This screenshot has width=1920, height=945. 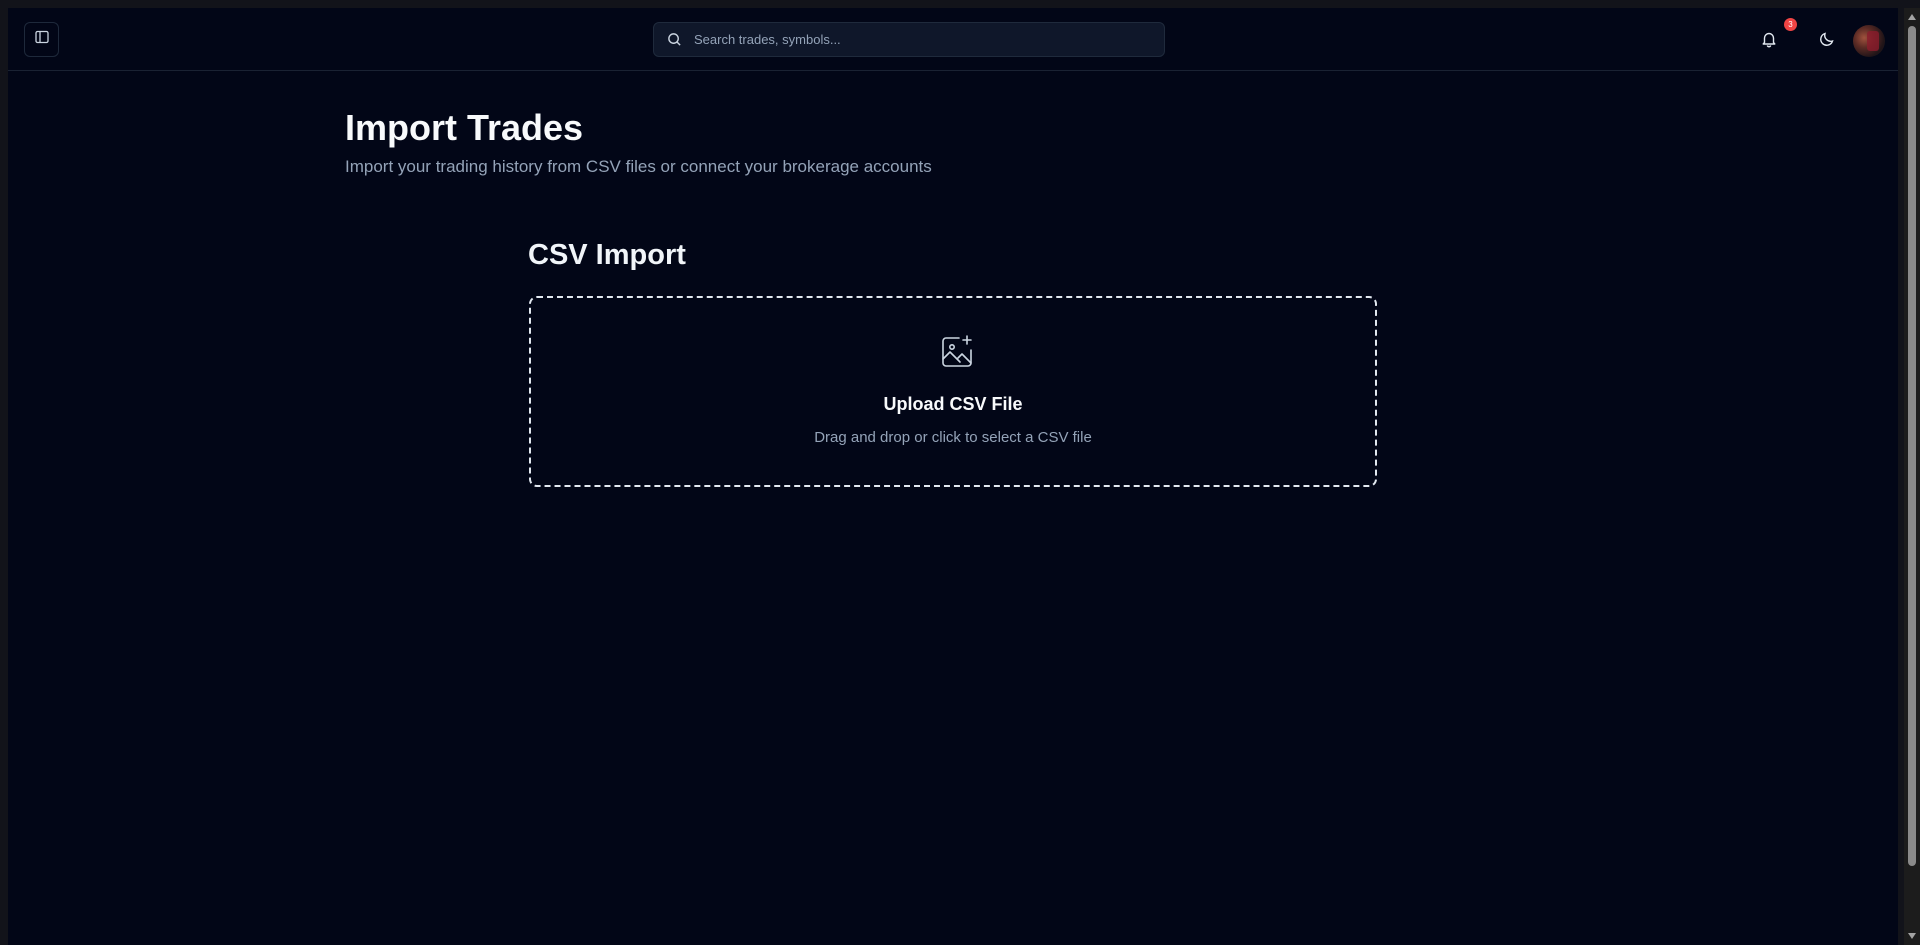 I want to click on scroll-up-arrow-icon, so click(x=1912, y=17).